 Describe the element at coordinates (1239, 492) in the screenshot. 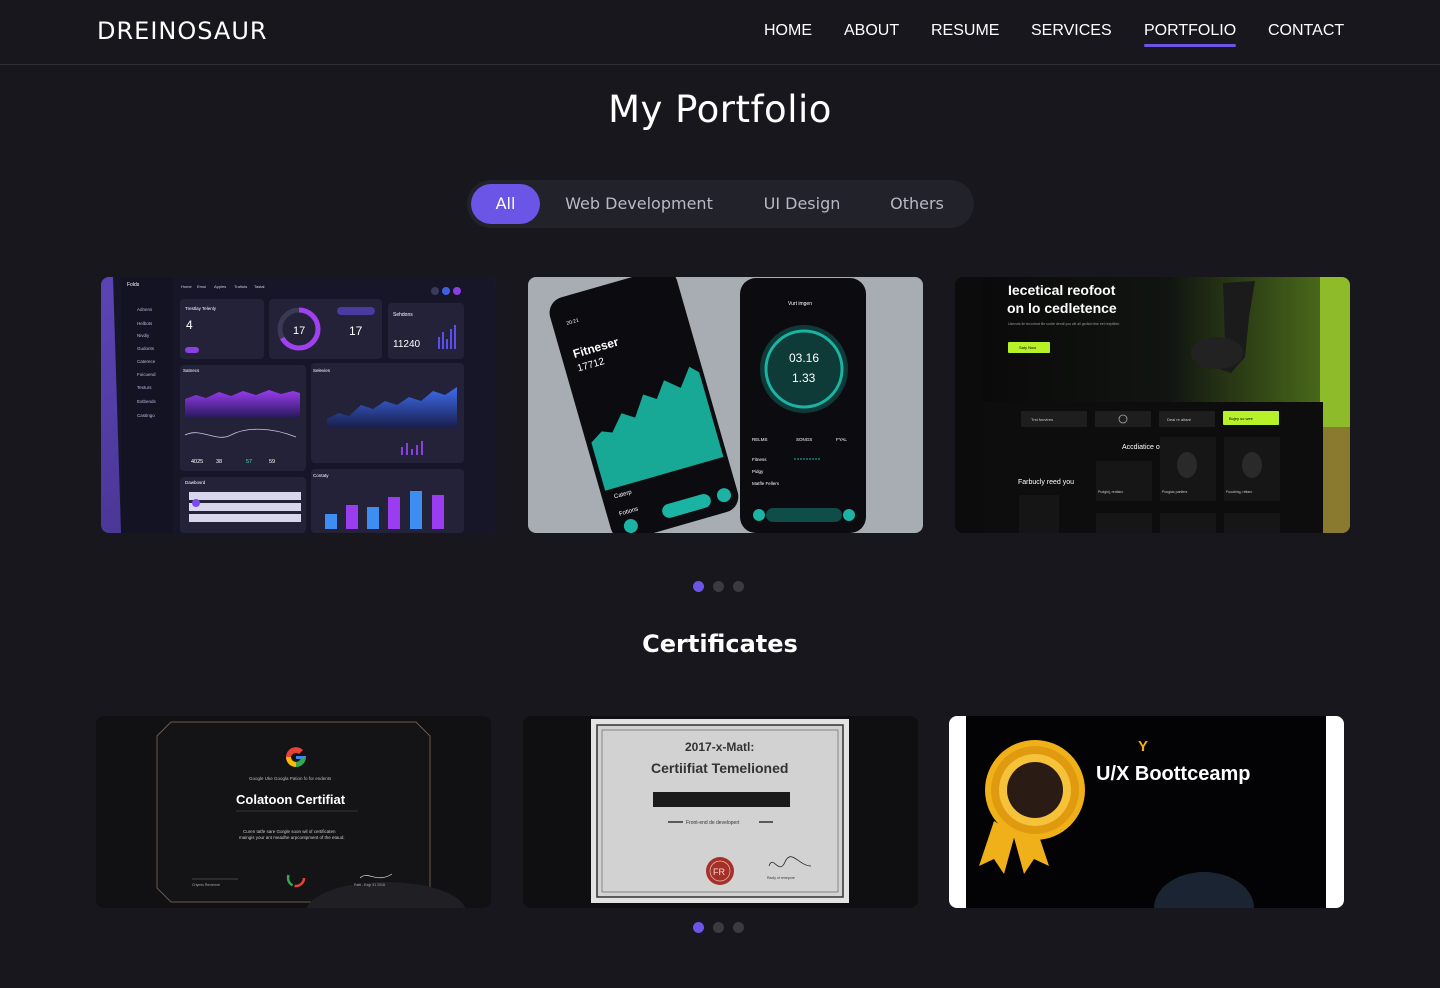

I see `landing-product-2: Fuoobing, reltarc` at that location.